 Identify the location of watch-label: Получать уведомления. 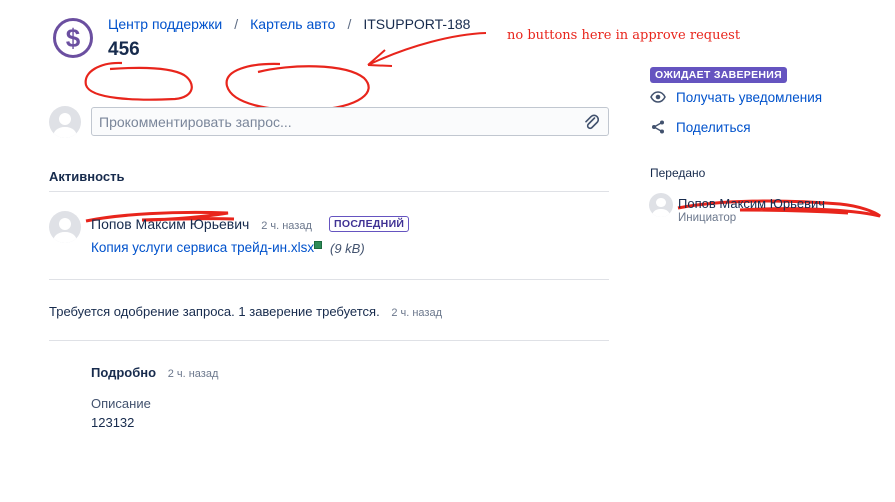
(749, 97).